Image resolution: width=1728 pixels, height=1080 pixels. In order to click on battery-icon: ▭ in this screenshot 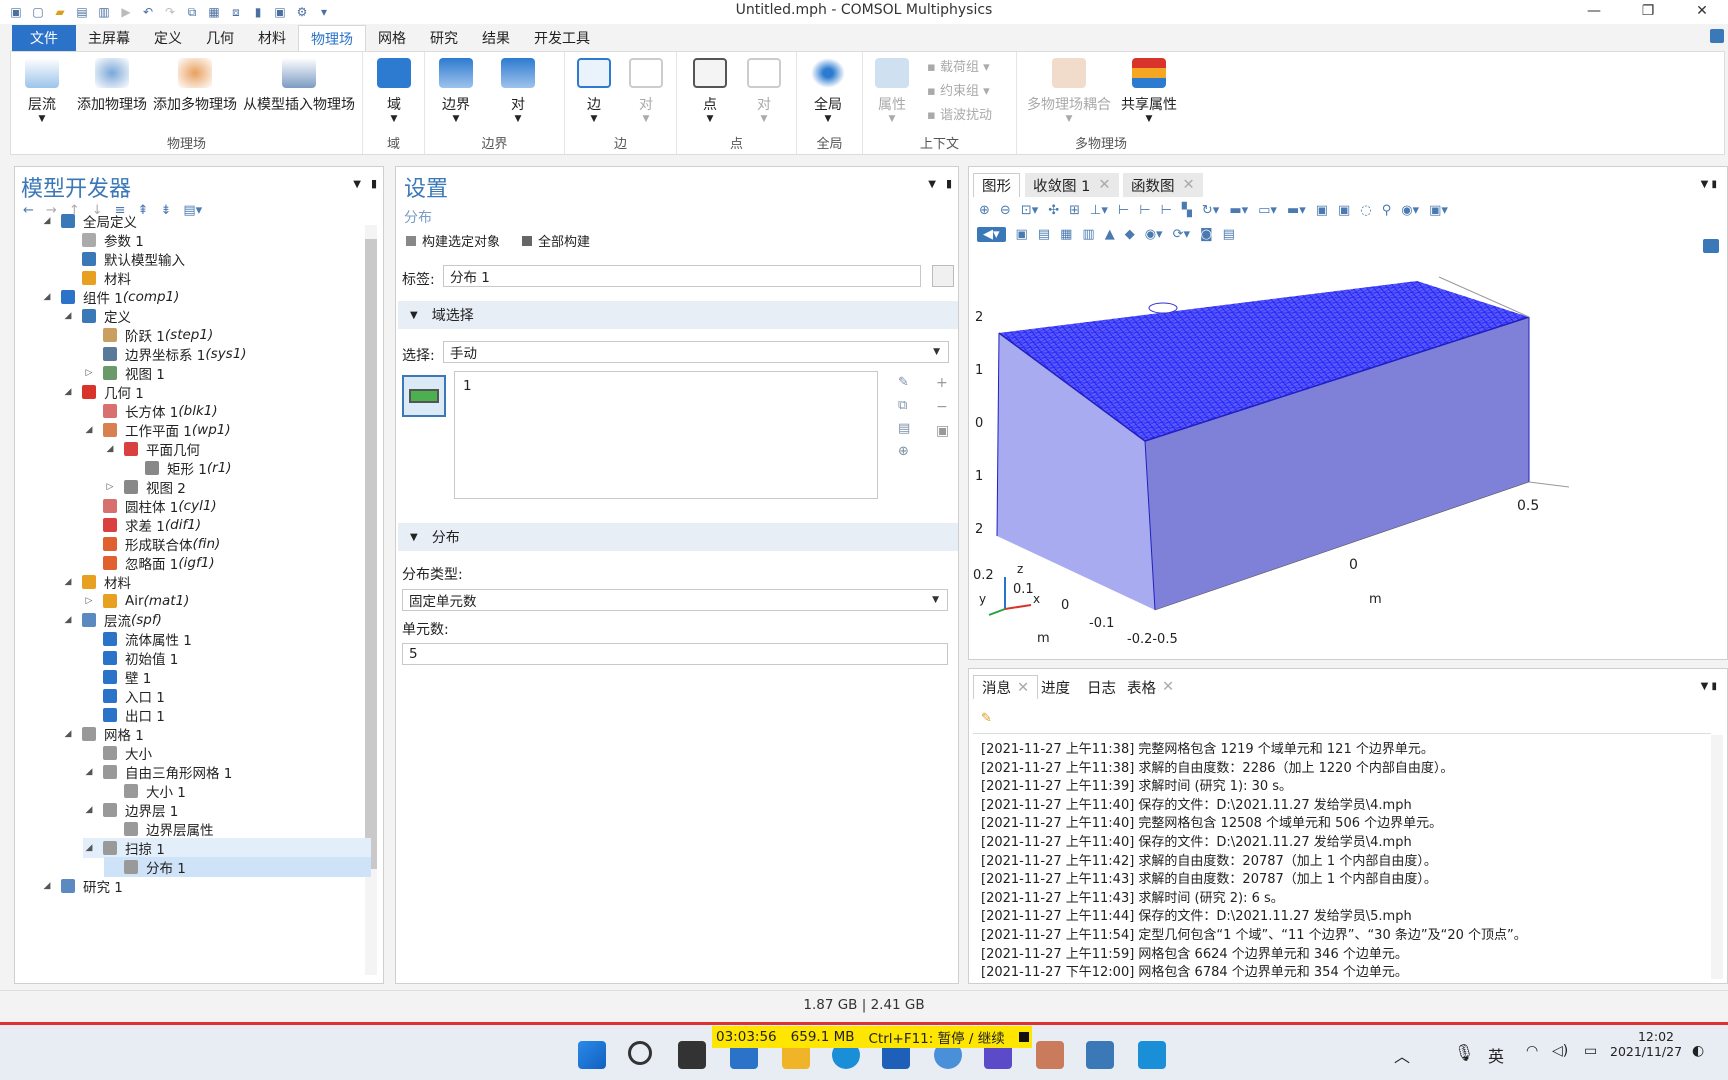, I will do `click(1590, 1051)`.